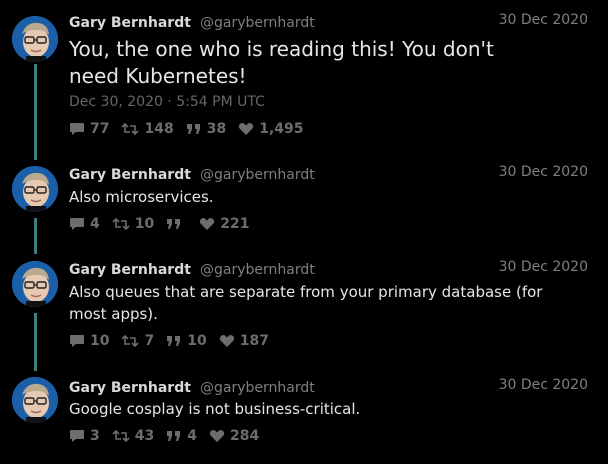 The width and height of the screenshot is (608, 464). I want to click on tweet-stats: 4 10 221, so click(165, 224).